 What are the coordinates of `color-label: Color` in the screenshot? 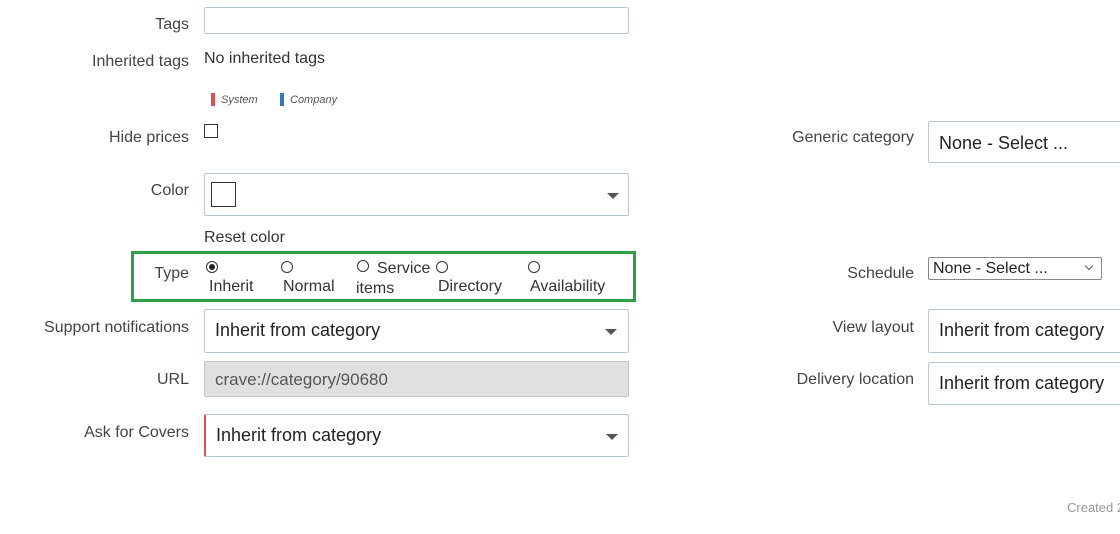 It's located at (169, 190).